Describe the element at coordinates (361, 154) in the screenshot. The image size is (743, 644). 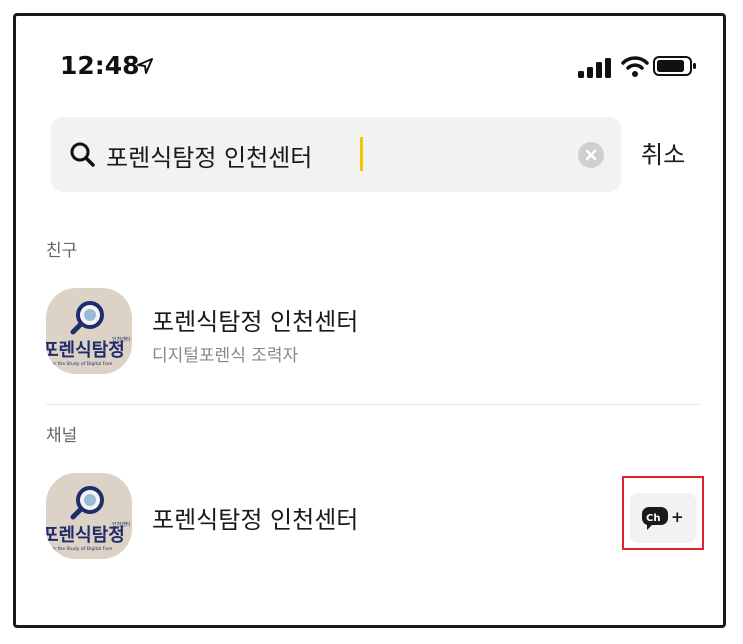
I see `text-caret` at that location.